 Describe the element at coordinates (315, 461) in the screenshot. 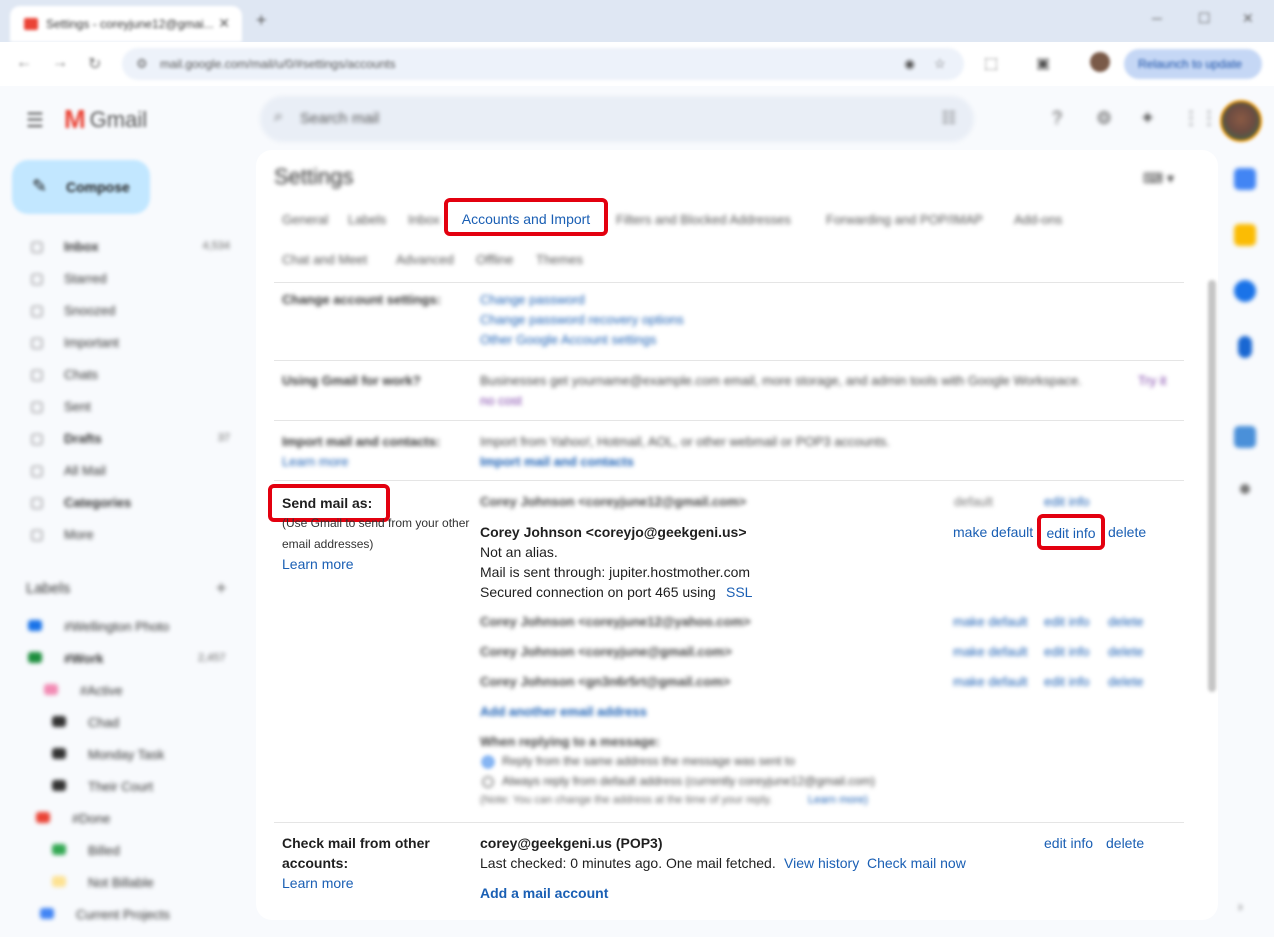

I see `import-learn-more-link: Learn more` at that location.